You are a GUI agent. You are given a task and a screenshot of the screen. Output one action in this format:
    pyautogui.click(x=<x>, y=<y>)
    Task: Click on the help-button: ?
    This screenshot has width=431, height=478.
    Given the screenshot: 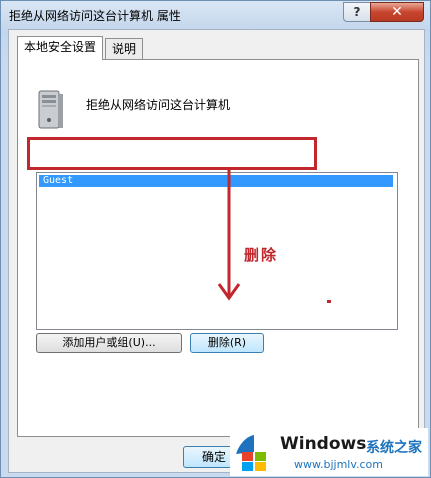 What is the action you would take?
    pyautogui.click(x=357, y=12)
    